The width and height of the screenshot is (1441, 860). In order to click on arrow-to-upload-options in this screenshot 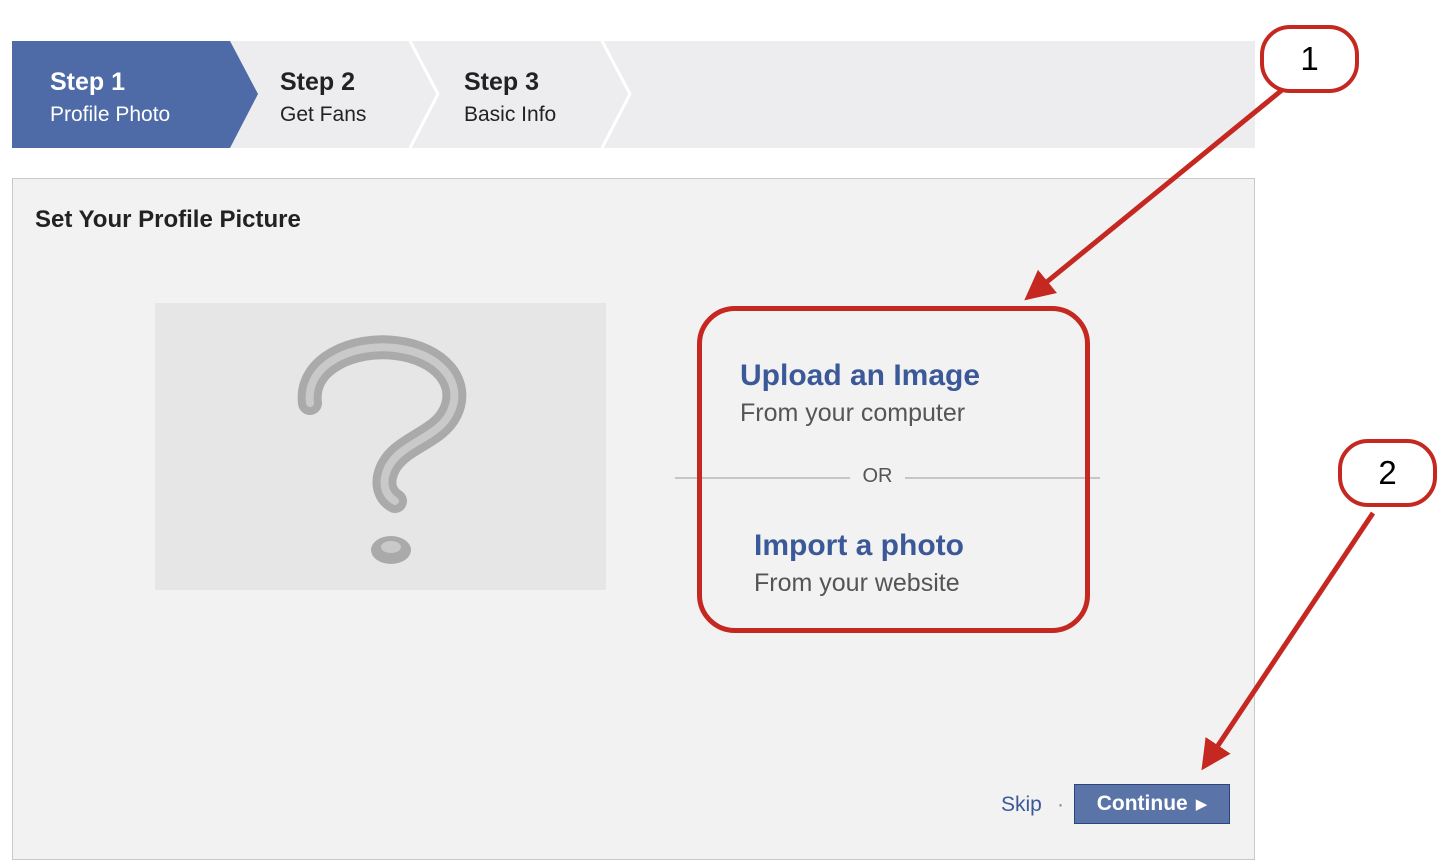, I will do `click(1154, 194)`.